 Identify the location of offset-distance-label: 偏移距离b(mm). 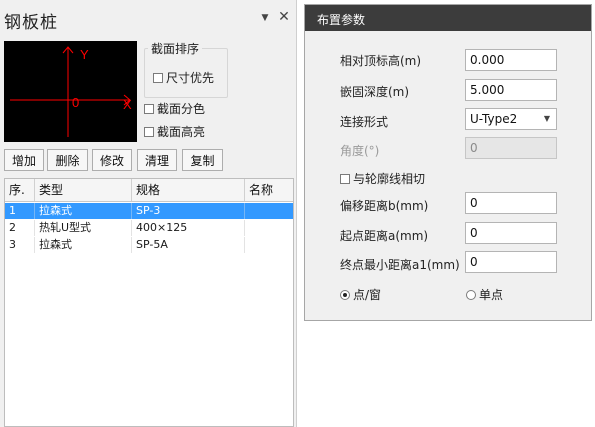
(384, 206).